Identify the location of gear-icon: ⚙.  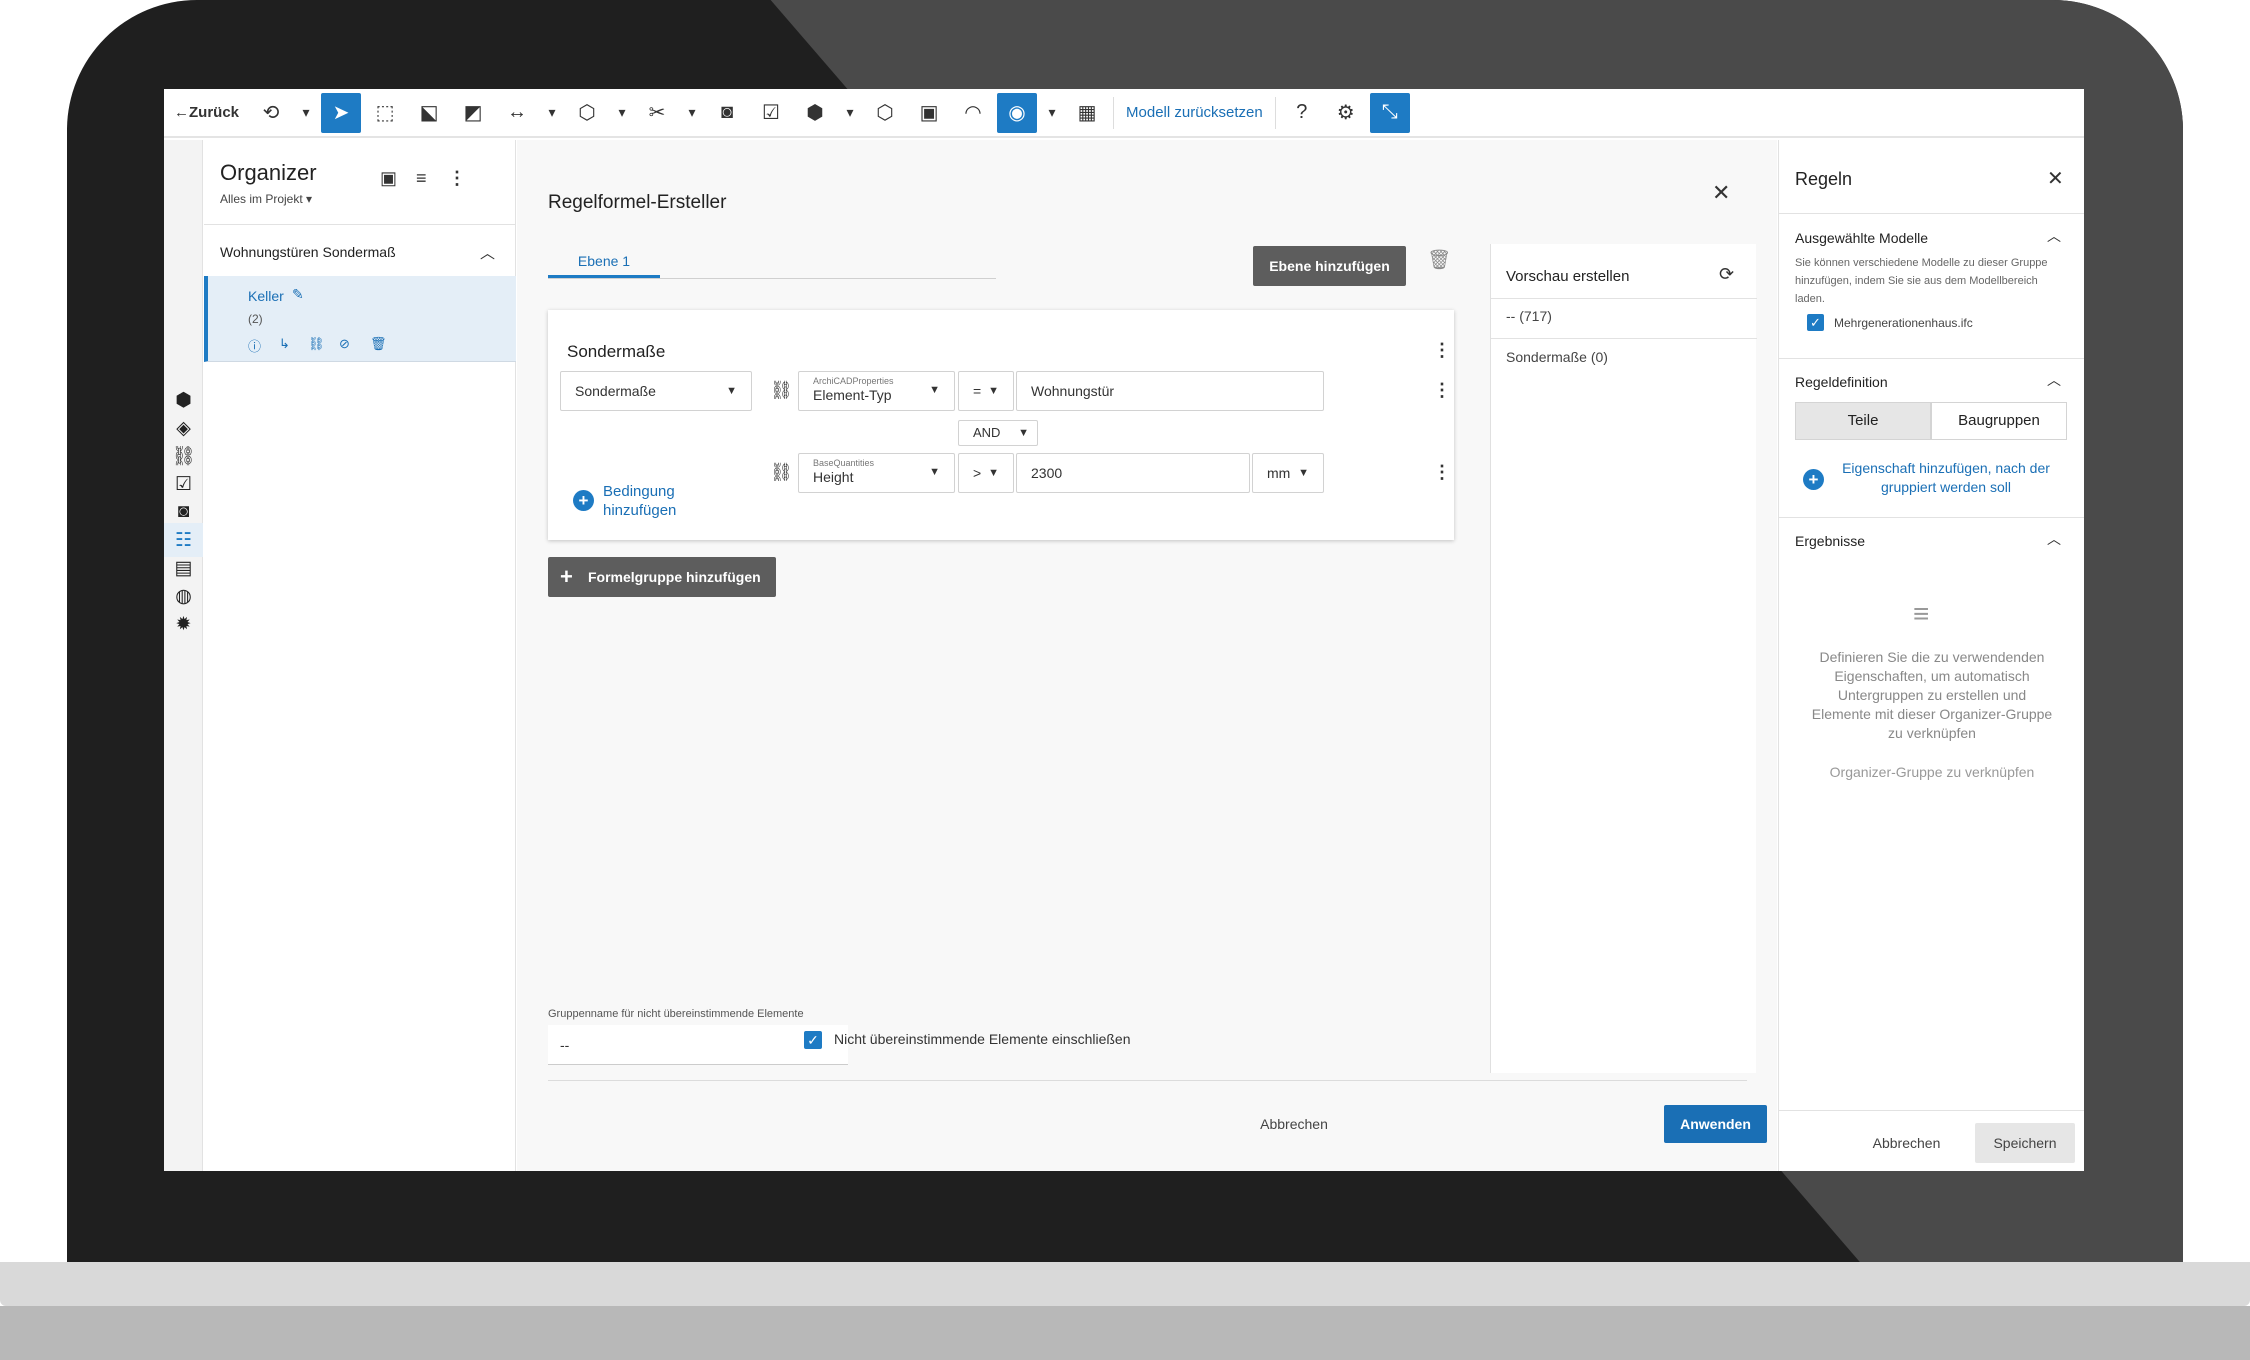
(1346, 113).